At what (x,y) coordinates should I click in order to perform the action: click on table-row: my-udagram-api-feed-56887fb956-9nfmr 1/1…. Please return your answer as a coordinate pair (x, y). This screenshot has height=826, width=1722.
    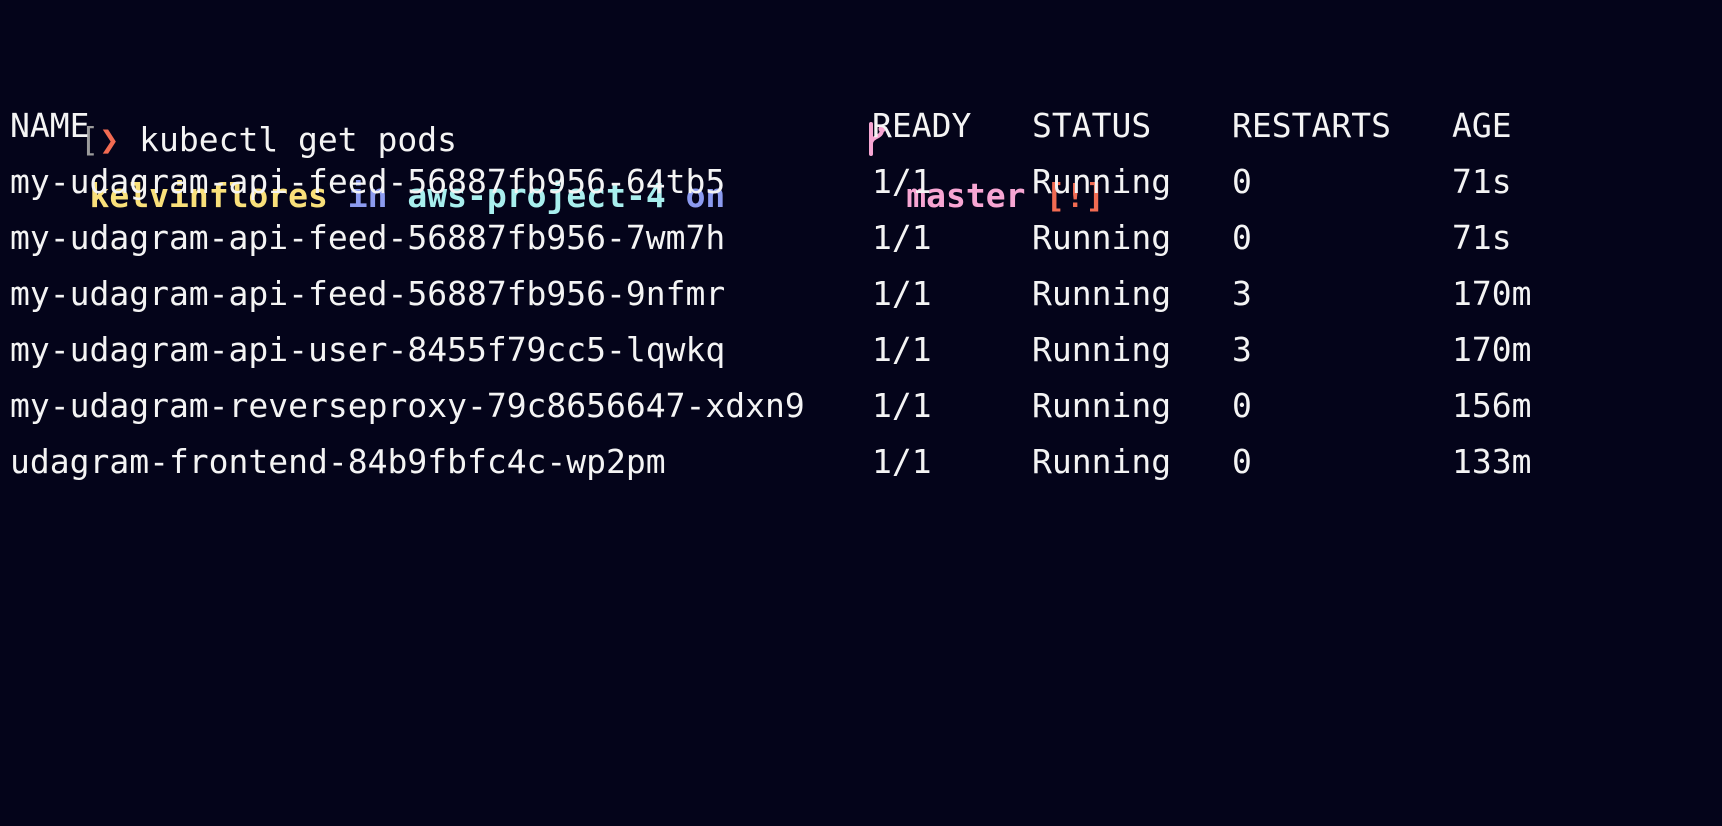
    Looking at the image, I should click on (770, 294).